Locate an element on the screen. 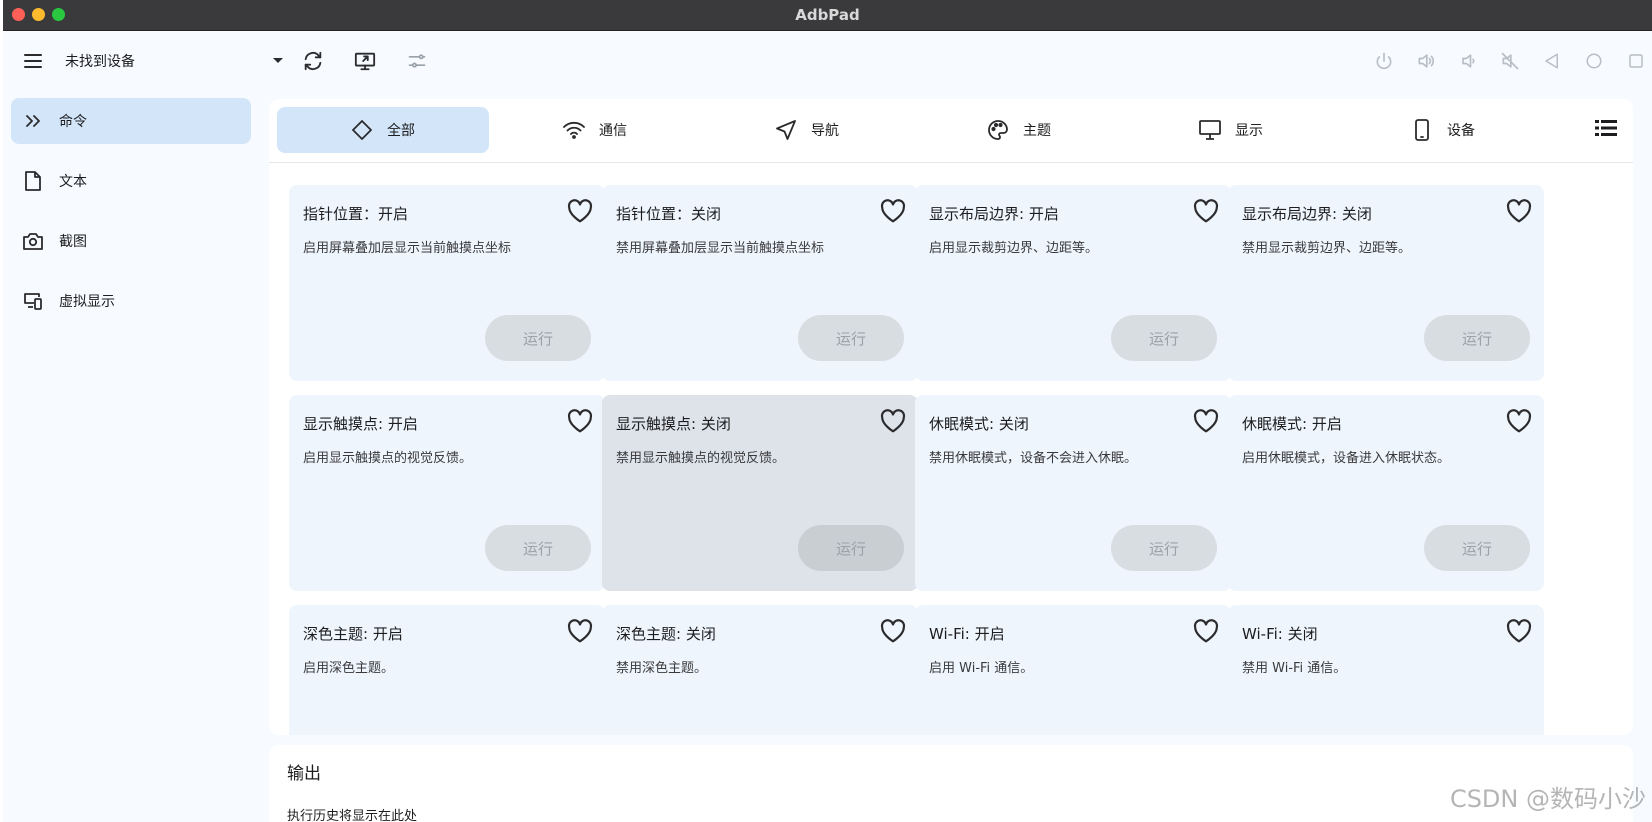 The image size is (1652, 822). volume-down-button is located at coordinates (1468, 61).